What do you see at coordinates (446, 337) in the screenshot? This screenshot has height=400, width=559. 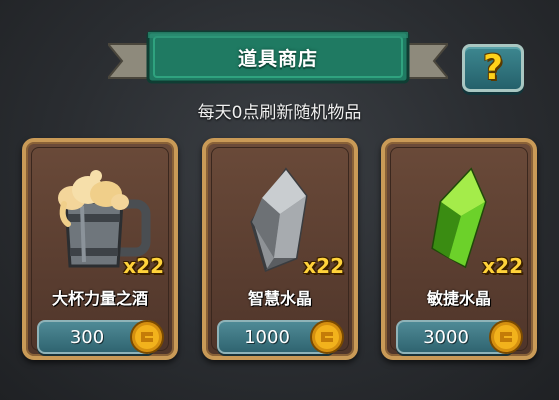 I see `item-price: 3000` at bounding box center [446, 337].